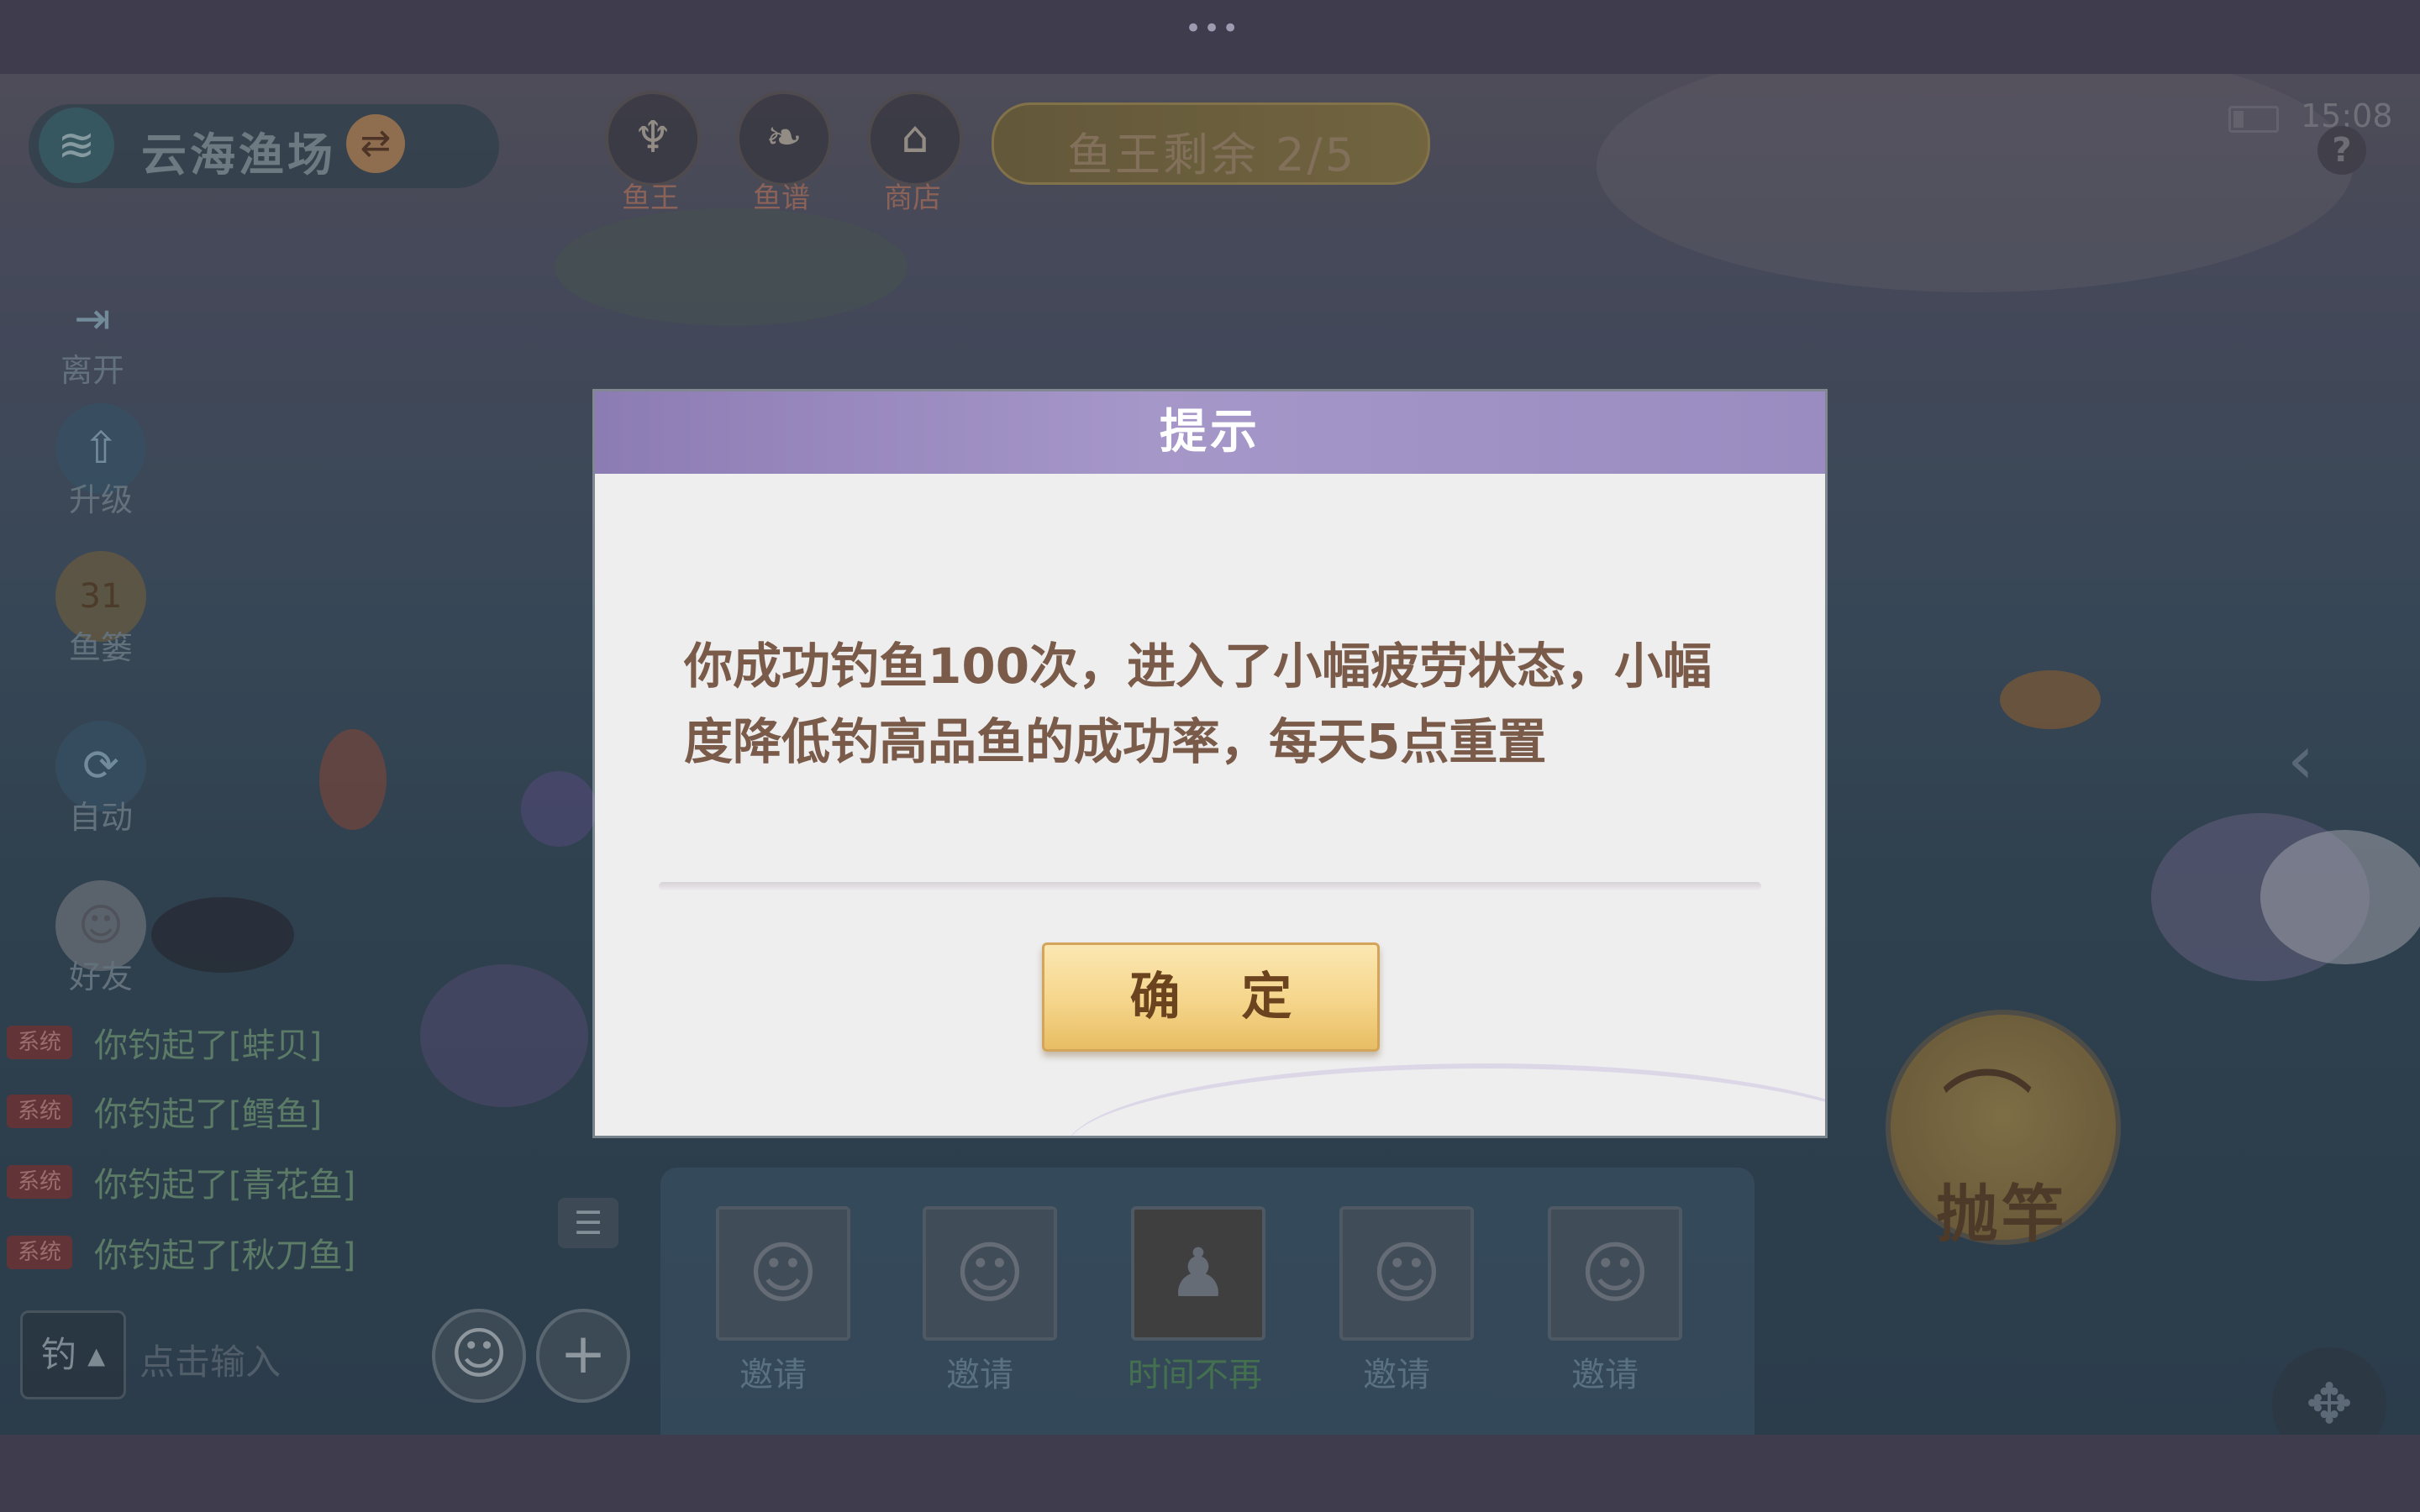 This screenshot has width=2420, height=1512. What do you see at coordinates (1210, 432) in the screenshot?
I see `dialog-title: 提示` at bounding box center [1210, 432].